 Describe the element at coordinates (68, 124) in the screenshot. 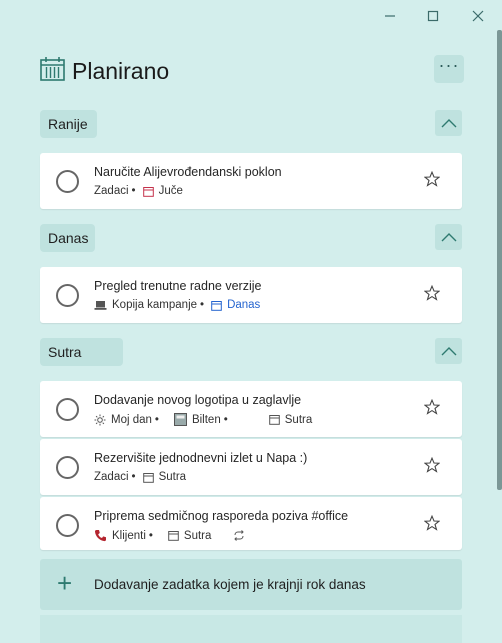

I see `section-header-earlier: Ranije` at that location.